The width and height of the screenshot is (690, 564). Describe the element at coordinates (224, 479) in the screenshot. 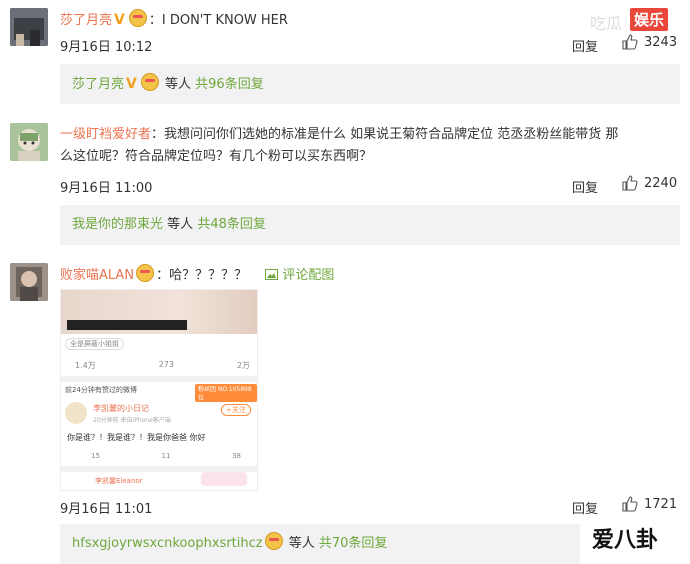

I see `bottom-sticker` at that location.